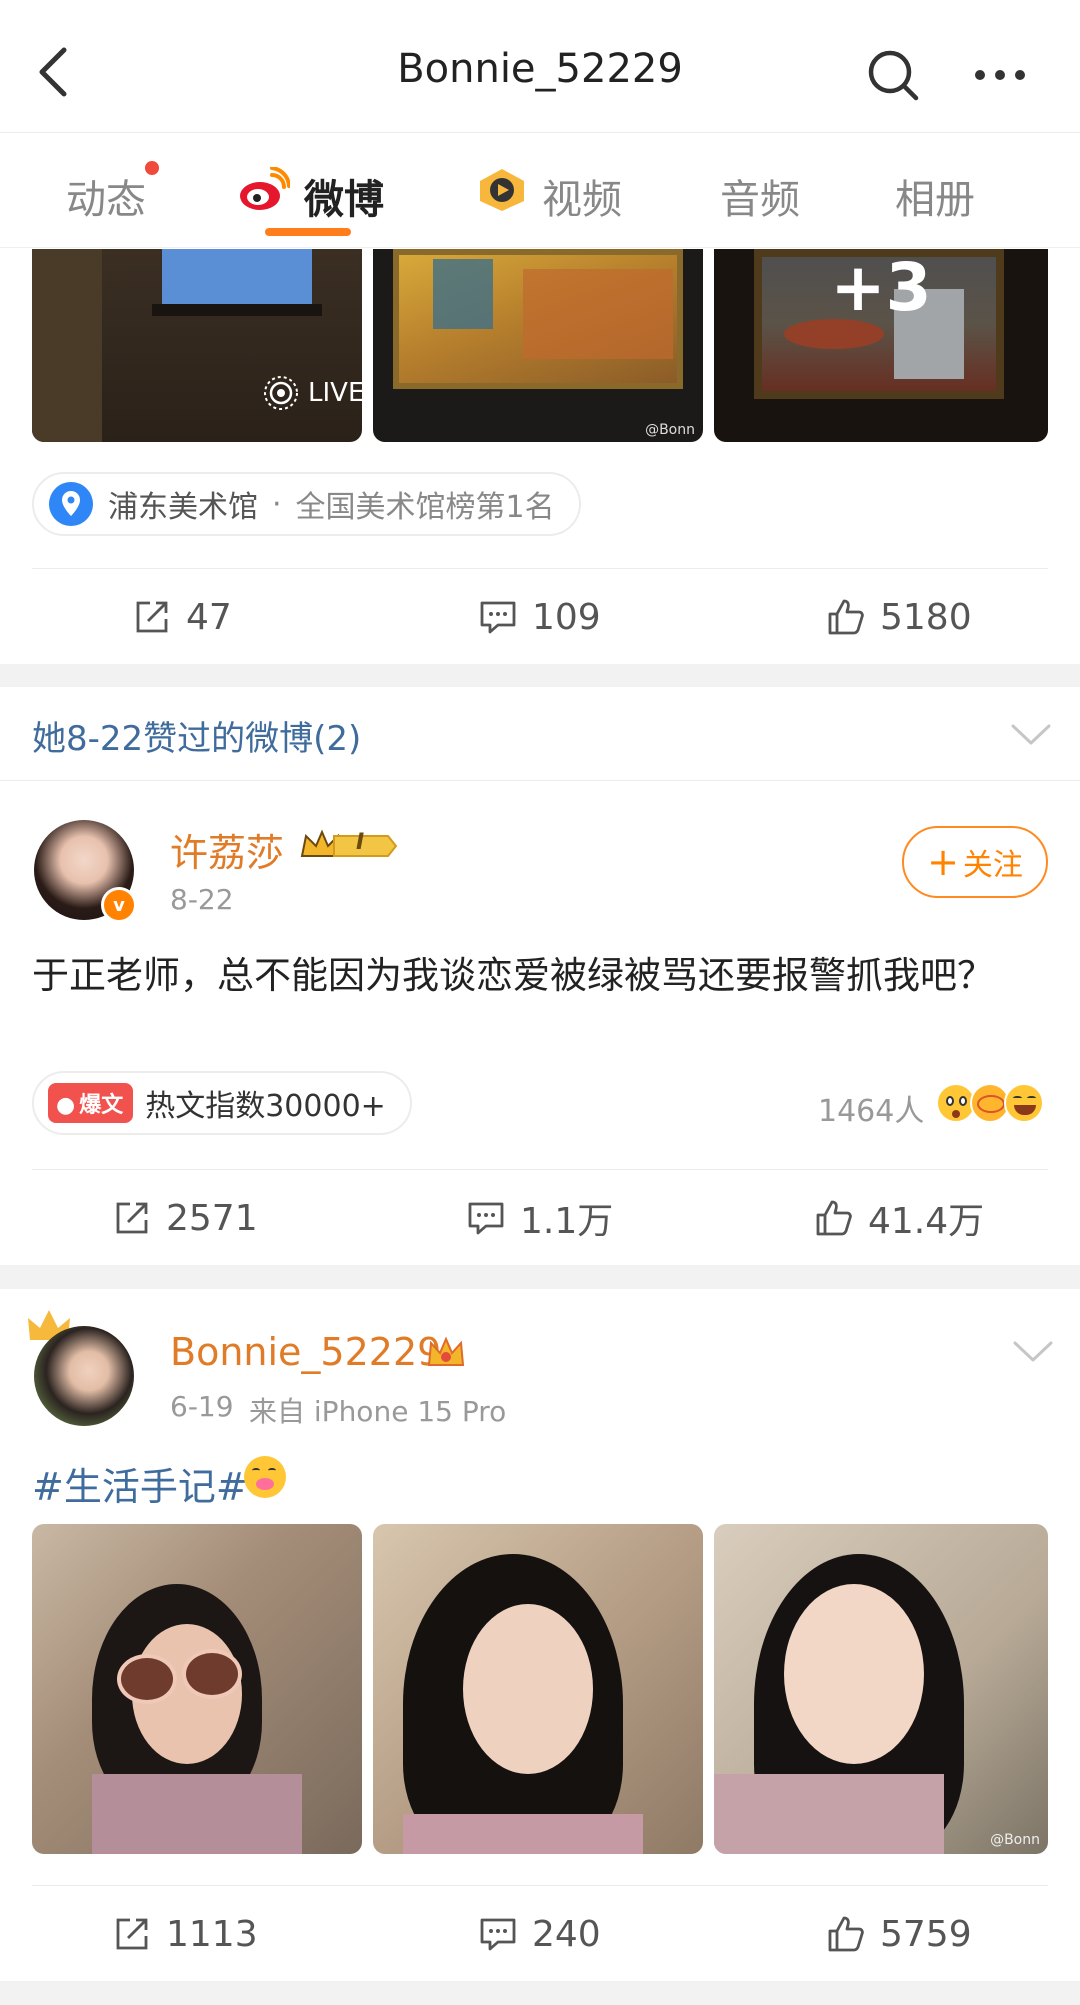 This screenshot has width=1080, height=2005. What do you see at coordinates (360, 842) in the screenshot?
I see `vip-level: I` at bounding box center [360, 842].